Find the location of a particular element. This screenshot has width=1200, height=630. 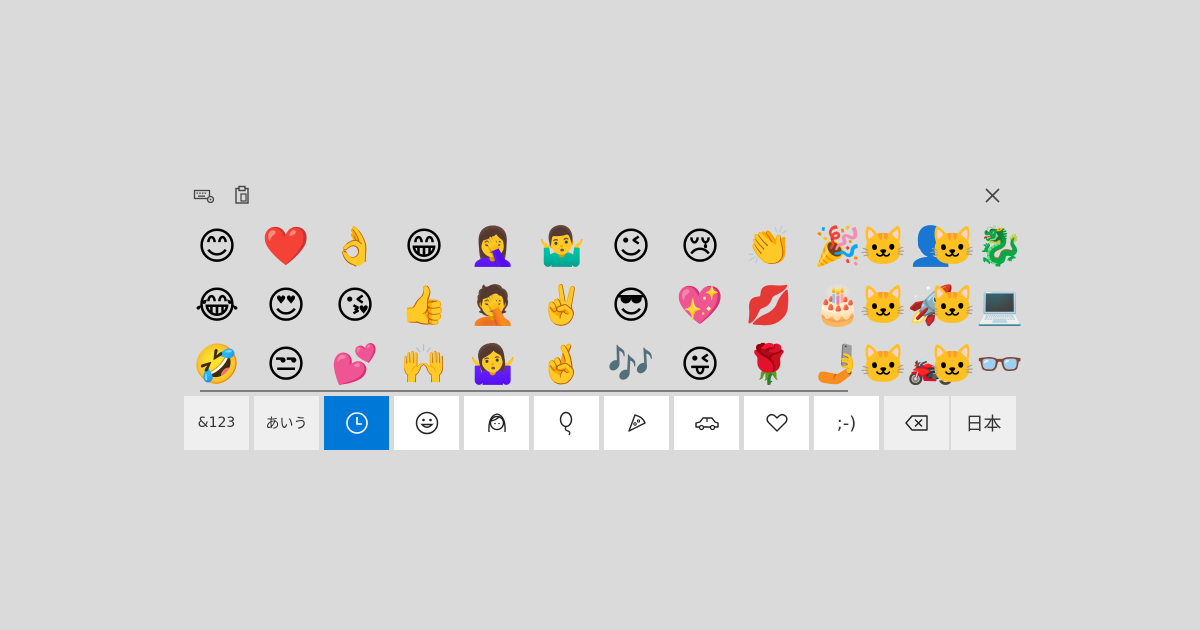

language-switch-button: 日本 is located at coordinates (983, 423).